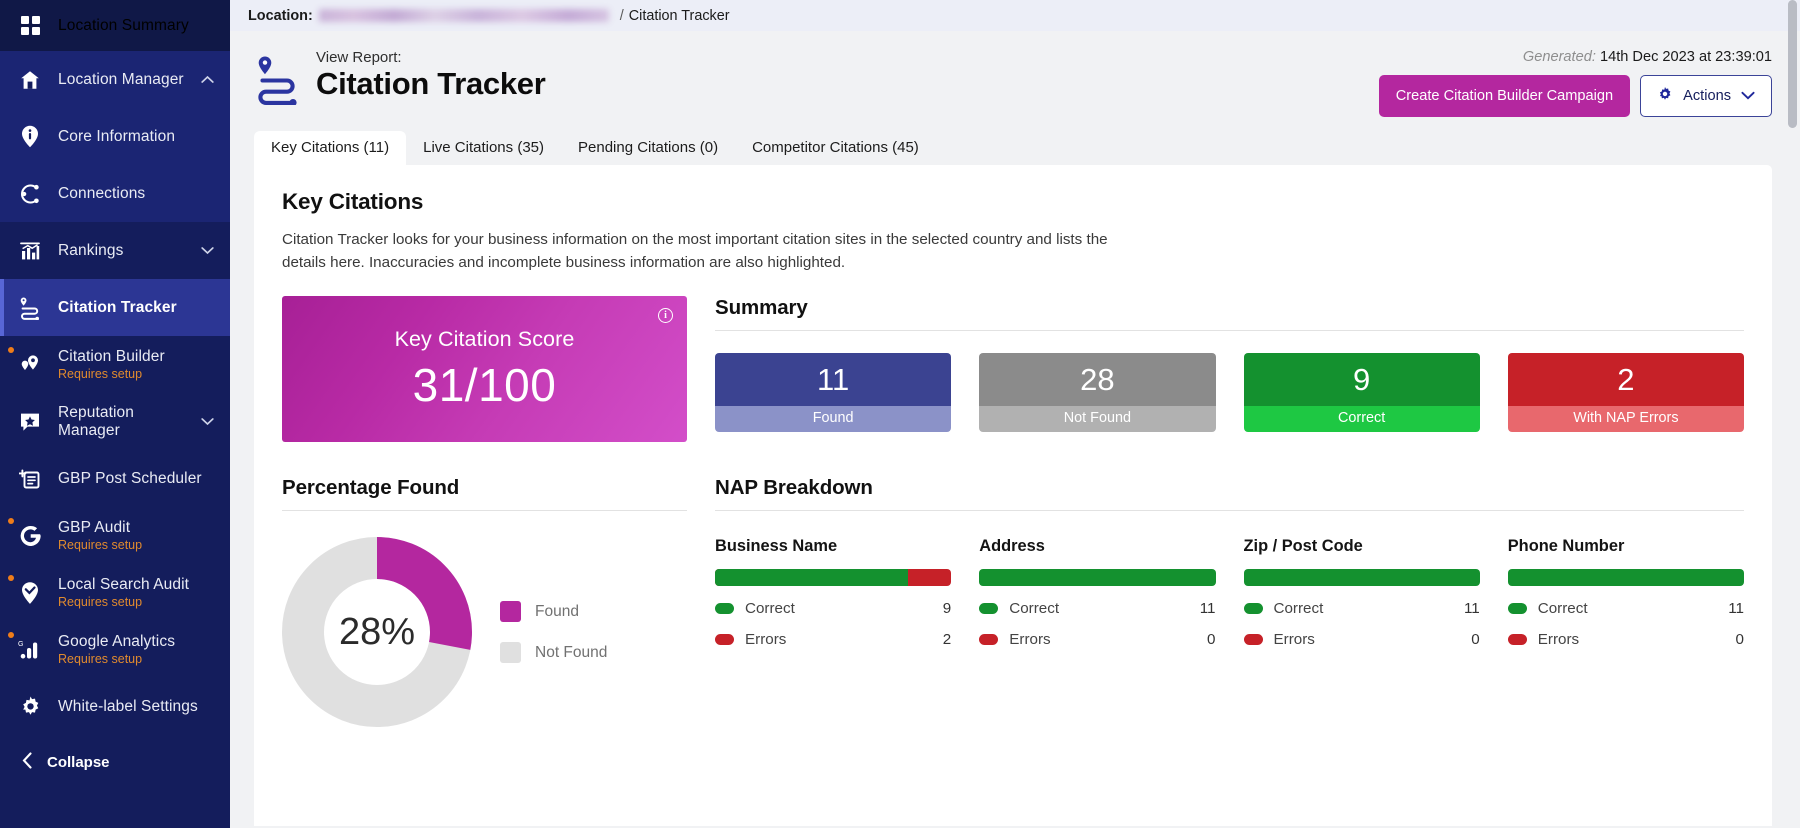  I want to click on donut-center-label: 28%, so click(377, 631).